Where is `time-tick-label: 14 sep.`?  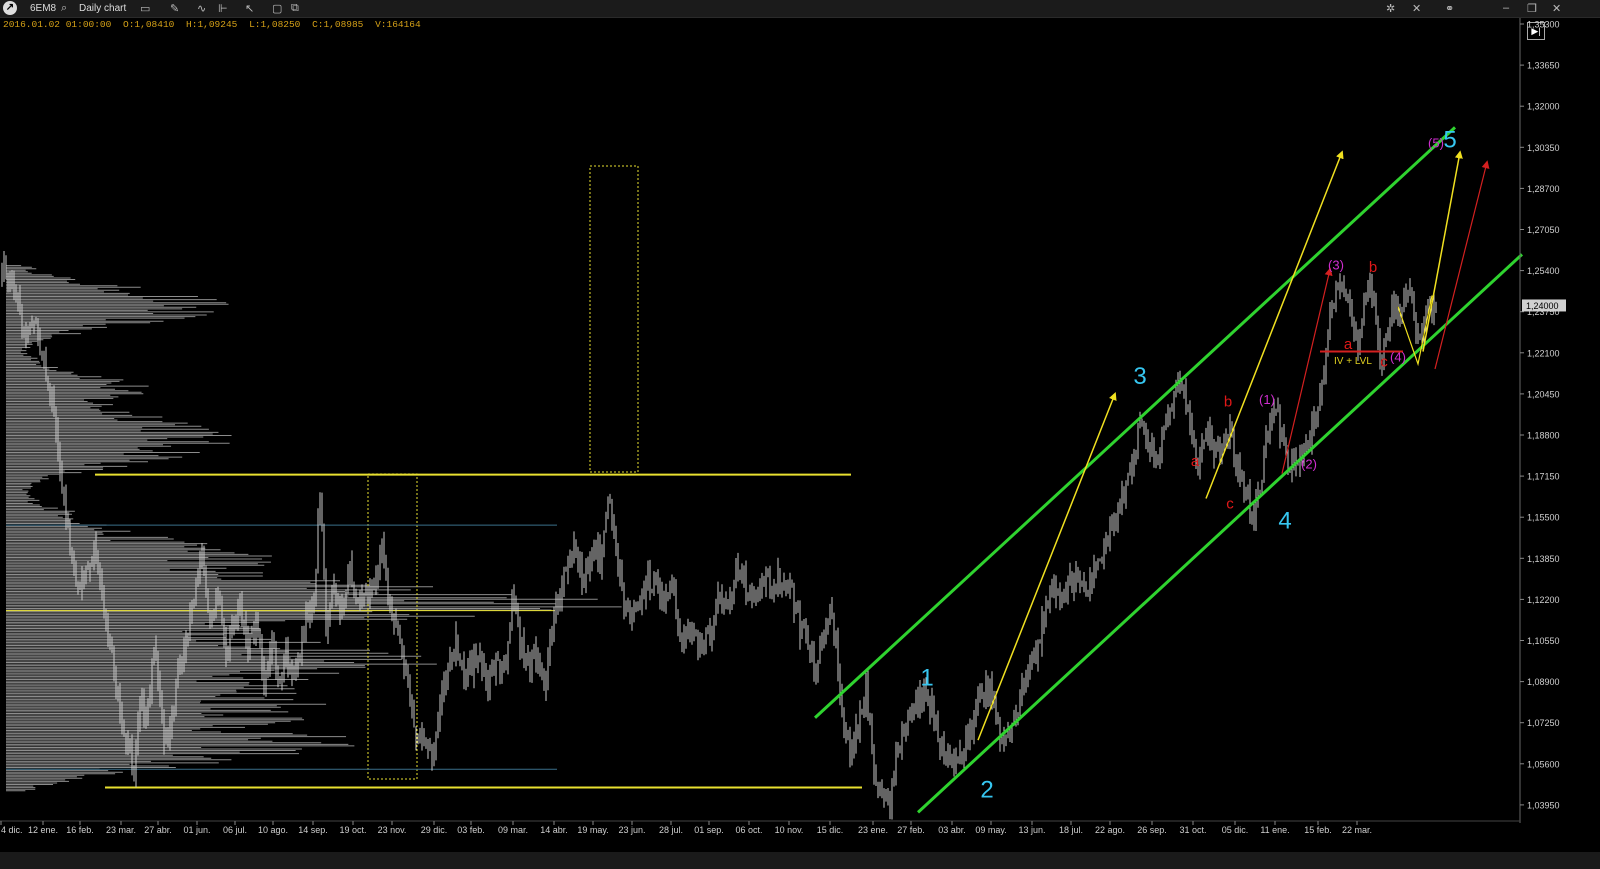
time-tick-label: 14 sep. is located at coordinates (313, 830).